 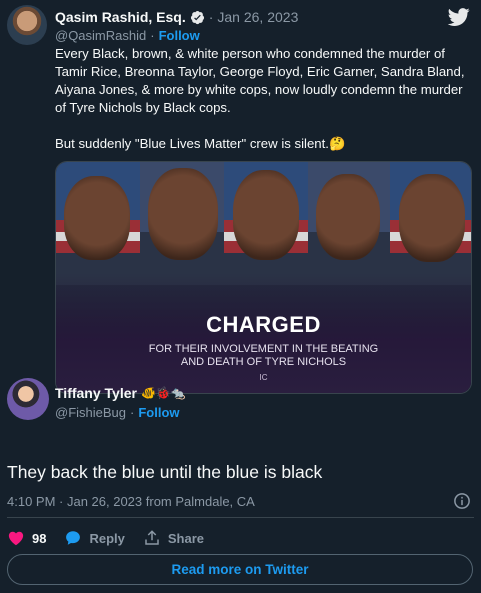 What do you see at coordinates (240, 517) in the screenshot?
I see `divider` at bounding box center [240, 517].